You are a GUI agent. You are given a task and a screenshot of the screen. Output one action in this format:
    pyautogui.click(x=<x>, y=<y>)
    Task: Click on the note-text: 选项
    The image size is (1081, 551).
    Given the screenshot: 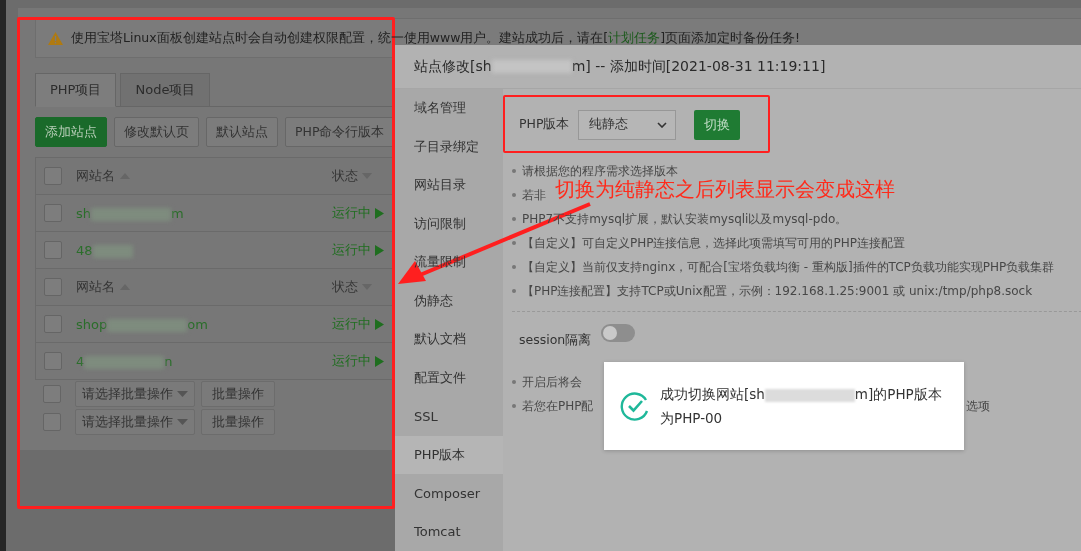 What is the action you would take?
    pyautogui.click(x=978, y=406)
    